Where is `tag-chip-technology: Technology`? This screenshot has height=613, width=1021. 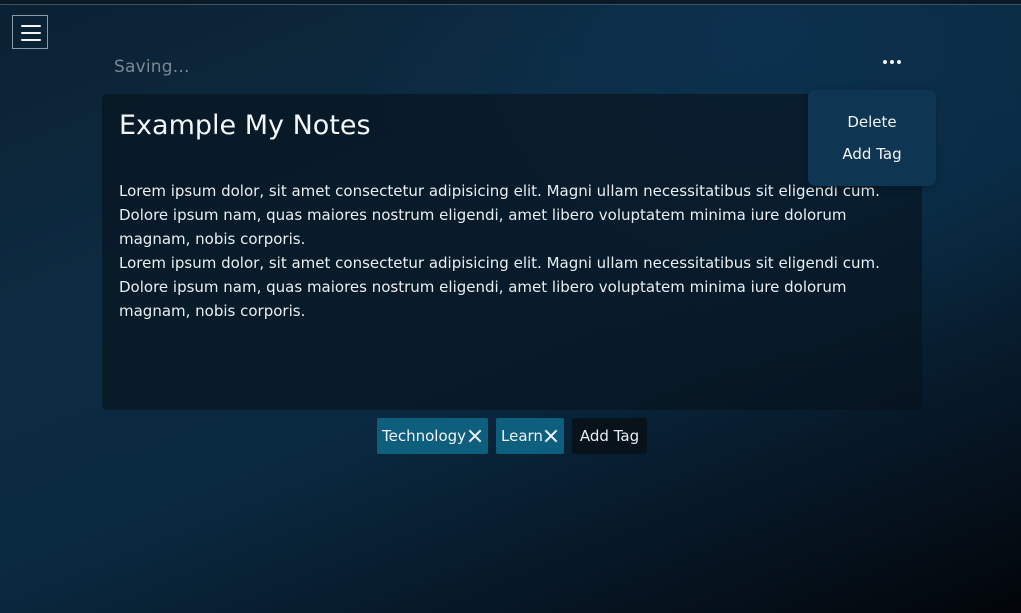 tag-chip-technology: Technology is located at coordinates (432, 436).